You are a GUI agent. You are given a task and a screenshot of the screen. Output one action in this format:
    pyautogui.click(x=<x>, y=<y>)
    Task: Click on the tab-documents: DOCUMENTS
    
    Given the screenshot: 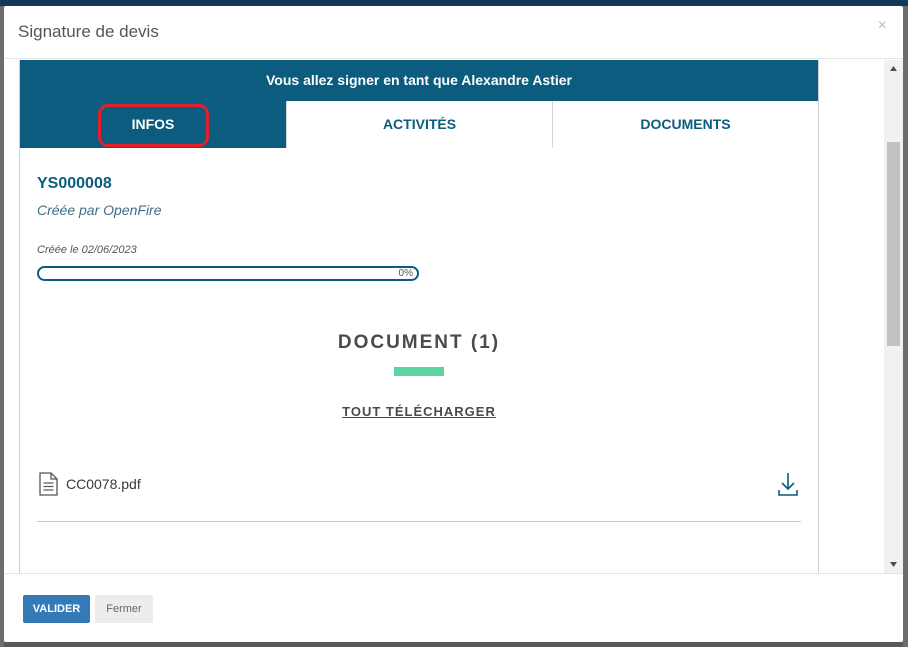 What is the action you would take?
    pyautogui.click(x=685, y=124)
    